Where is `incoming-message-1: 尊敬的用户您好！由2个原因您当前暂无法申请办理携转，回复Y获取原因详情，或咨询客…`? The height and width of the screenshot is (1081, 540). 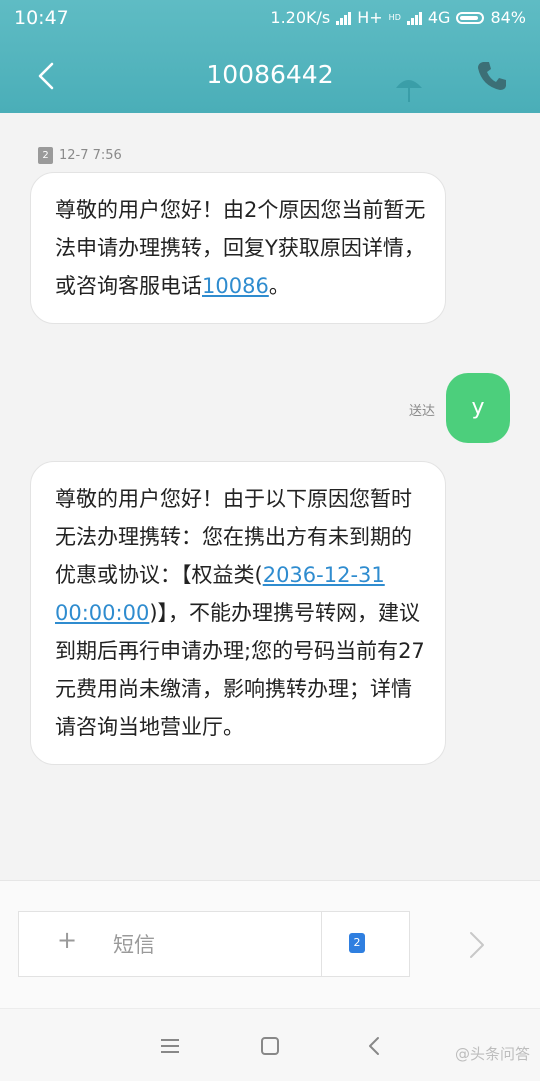 incoming-message-1: 尊敬的用户您好！由2个原因您当前暂无法申请办理携转，回复Y获取原因详情，或咨询客… is located at coordinates (238, 248).